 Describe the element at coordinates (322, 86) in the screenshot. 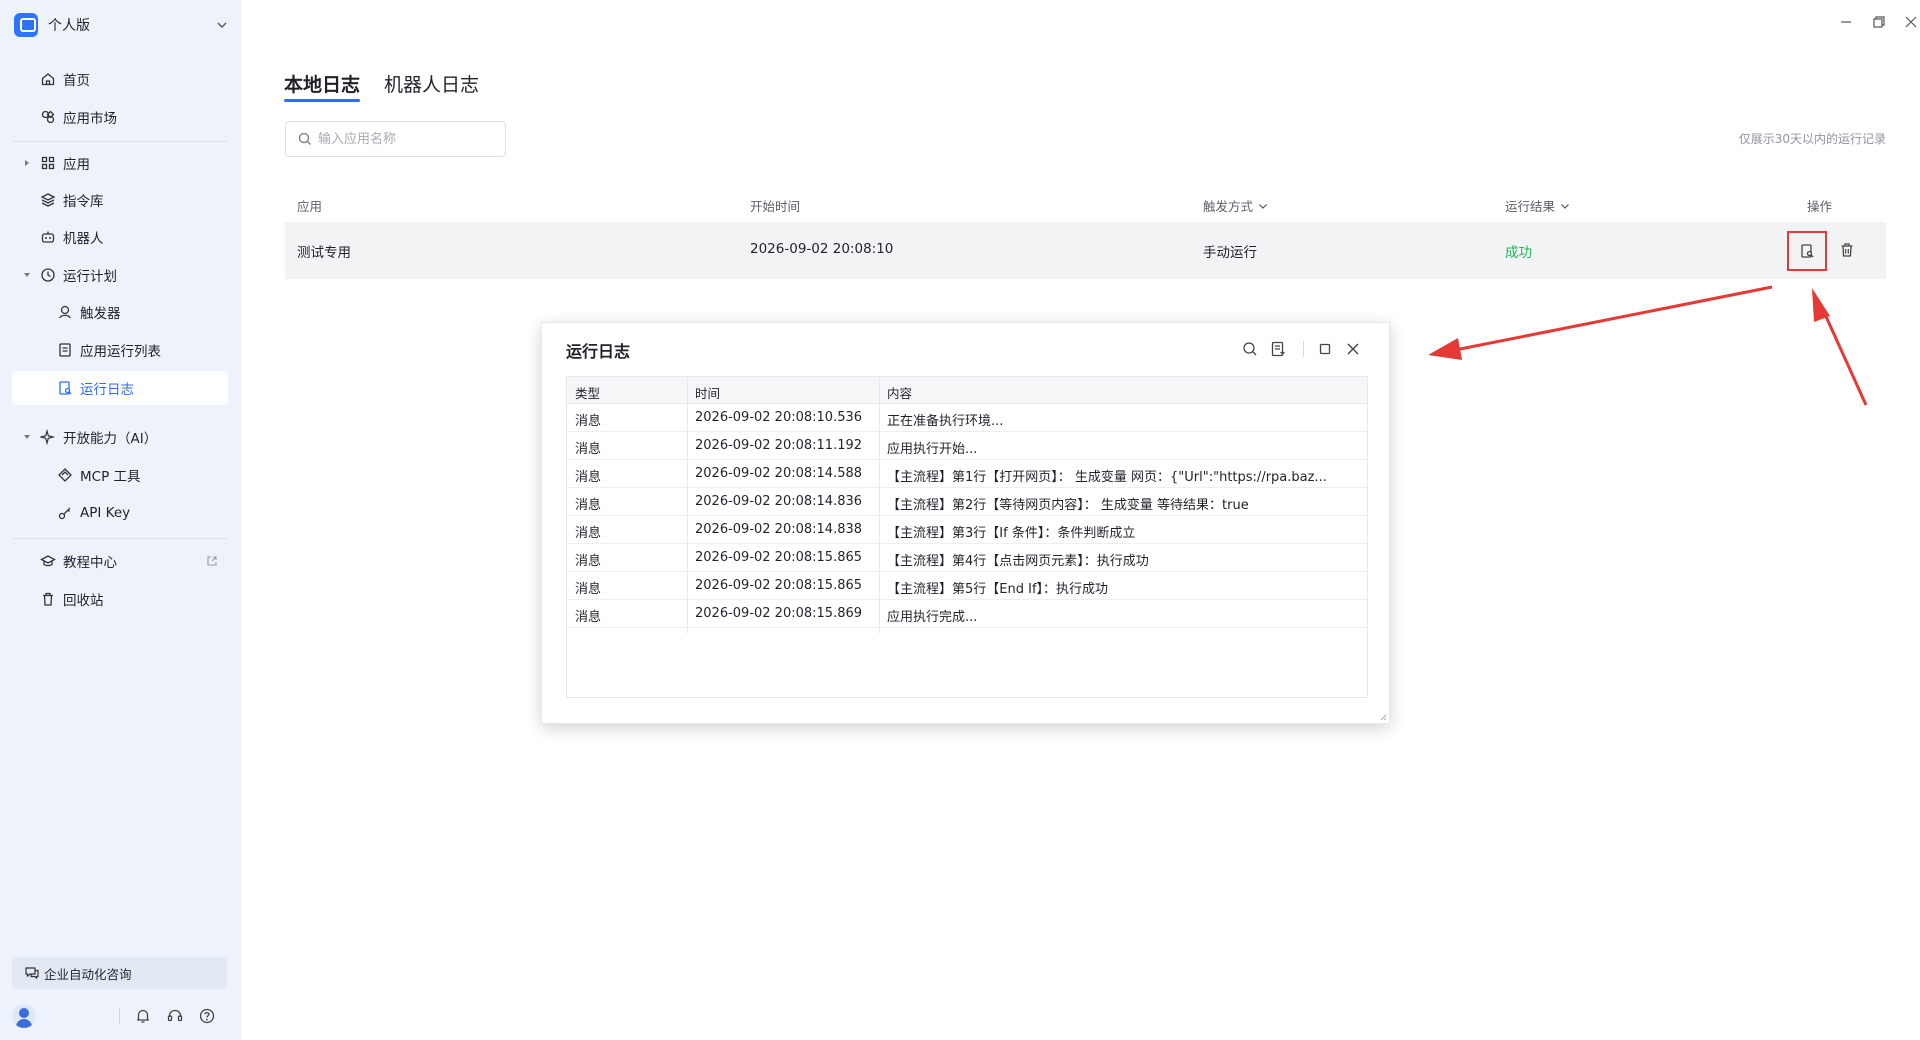

I see `tab-local-log: 本地日志` at that location.